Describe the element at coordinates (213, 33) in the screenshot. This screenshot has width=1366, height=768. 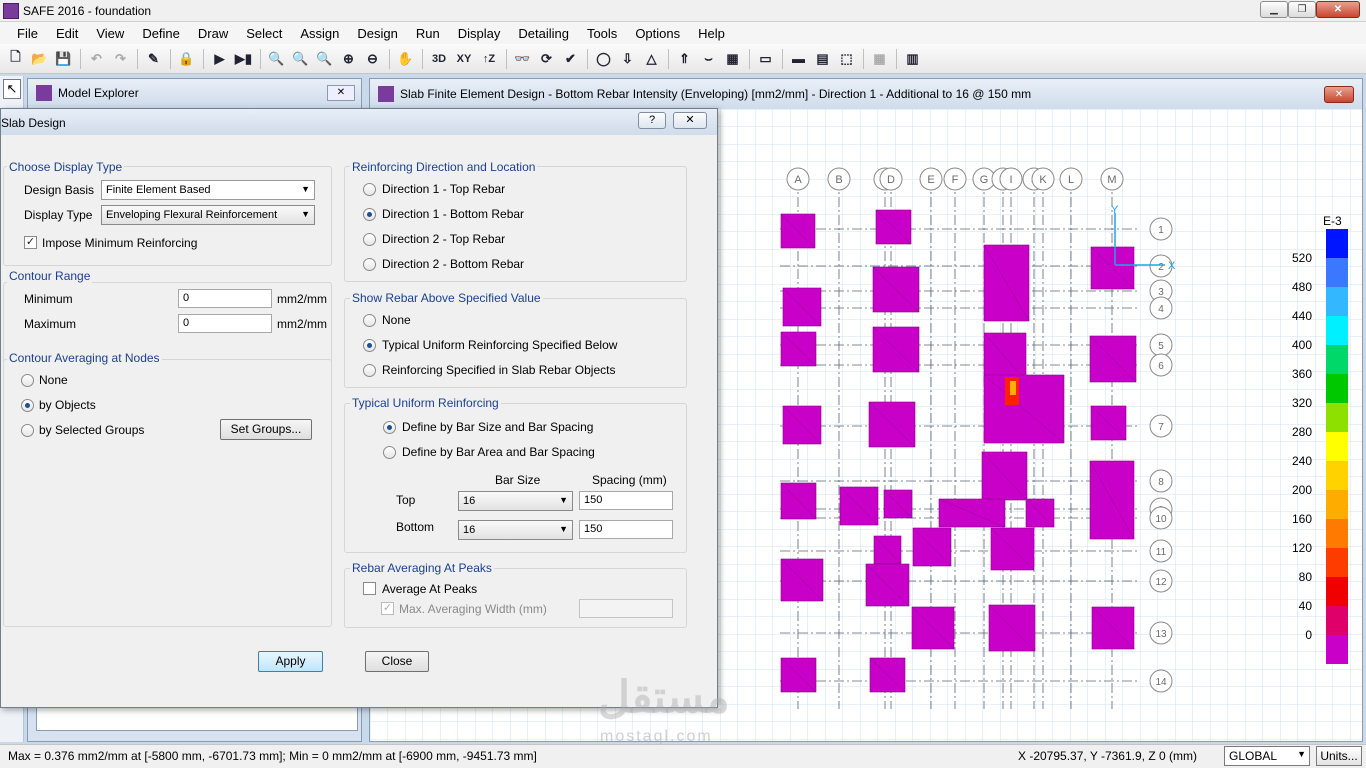
I see `menu-draw: Draw` at that location.